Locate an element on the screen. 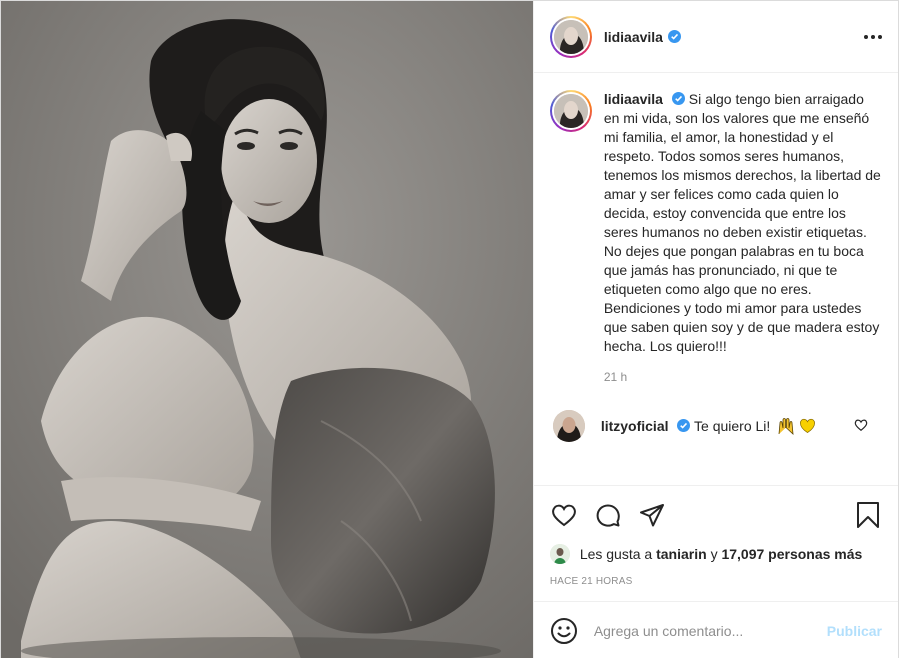 Image resolution: width=899 pixels, height=658 pixels. caption-author-avatar is located at coordinates (570, 111).